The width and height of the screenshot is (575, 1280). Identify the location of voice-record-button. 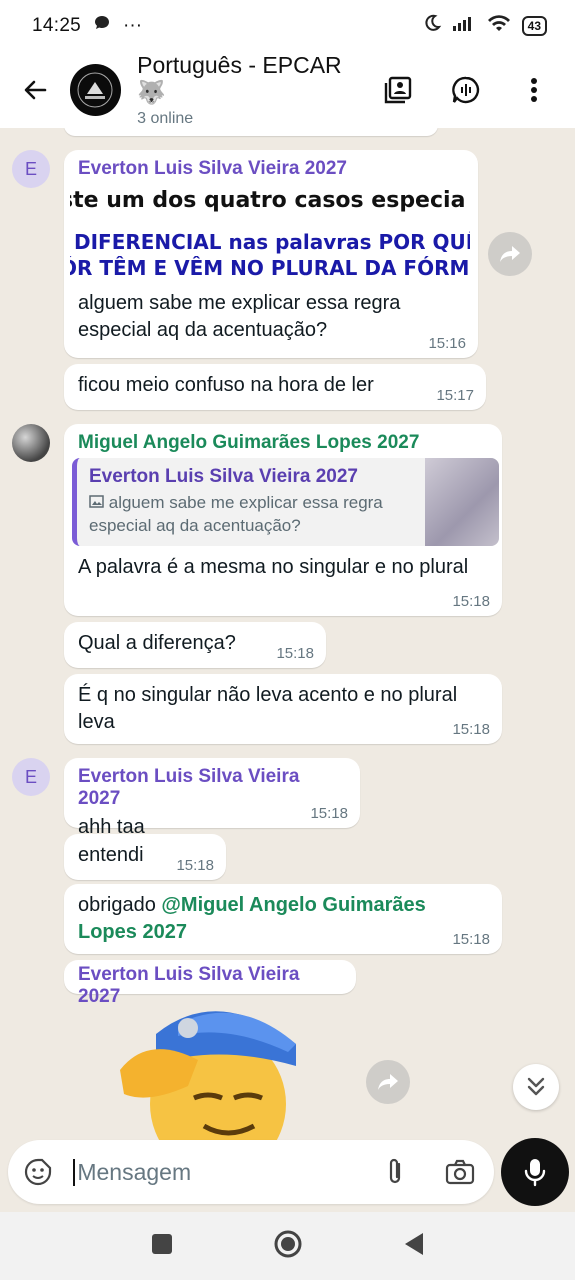
(535, 1172).